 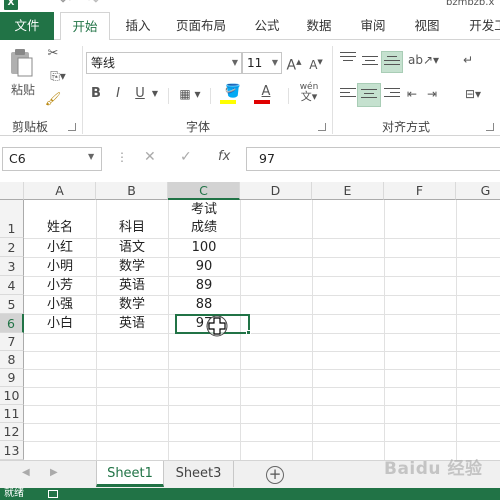 I want to click on cell-c1-line1: 考试, so click(x=204, y=210).